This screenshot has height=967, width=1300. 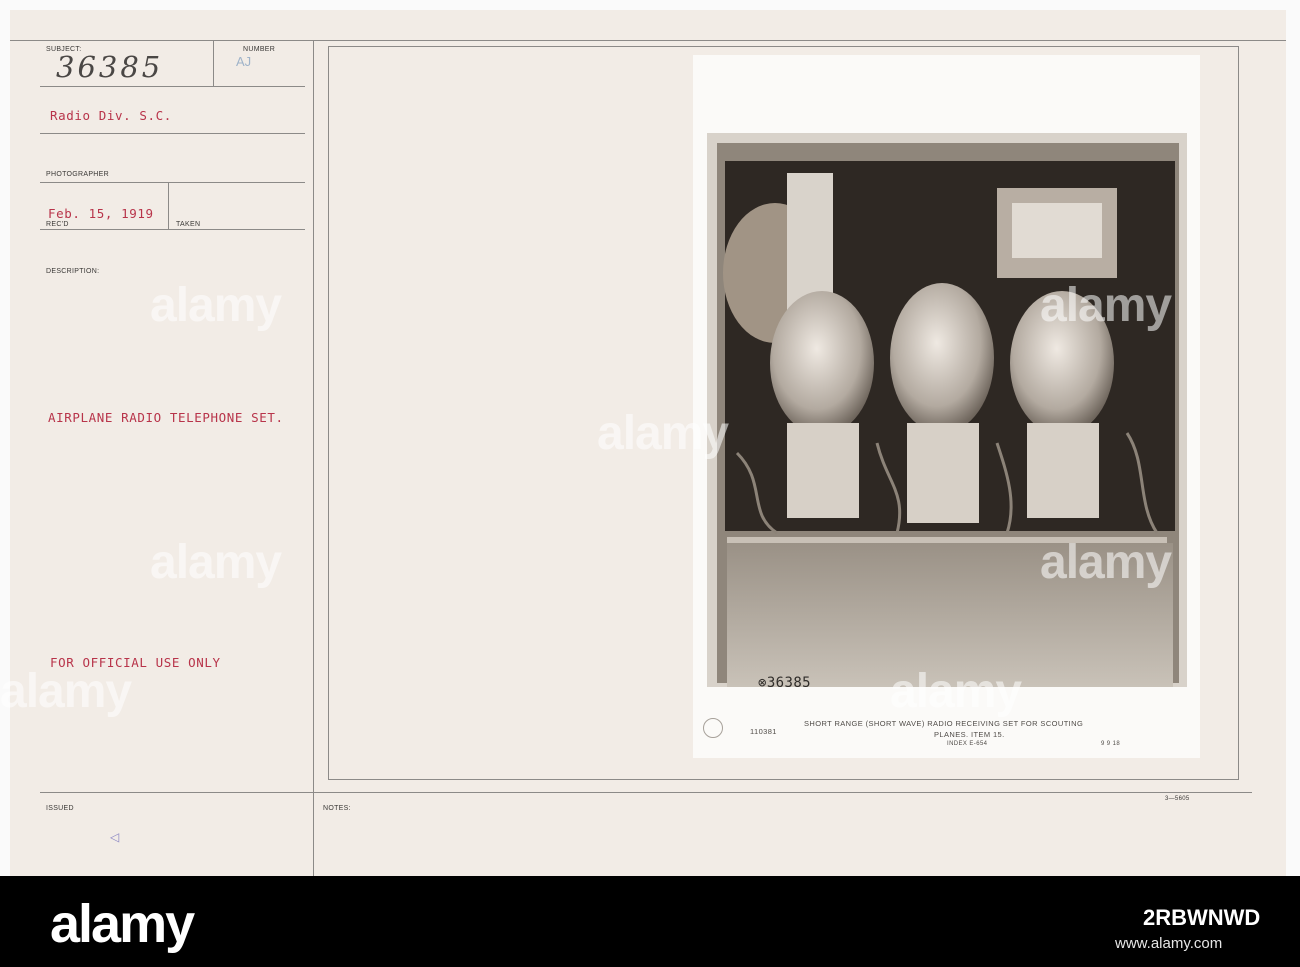 What do you see at coordinates (115, 837) in the screenshot?
I see `issued-mark: ◁` at bounding box center [115, 837].